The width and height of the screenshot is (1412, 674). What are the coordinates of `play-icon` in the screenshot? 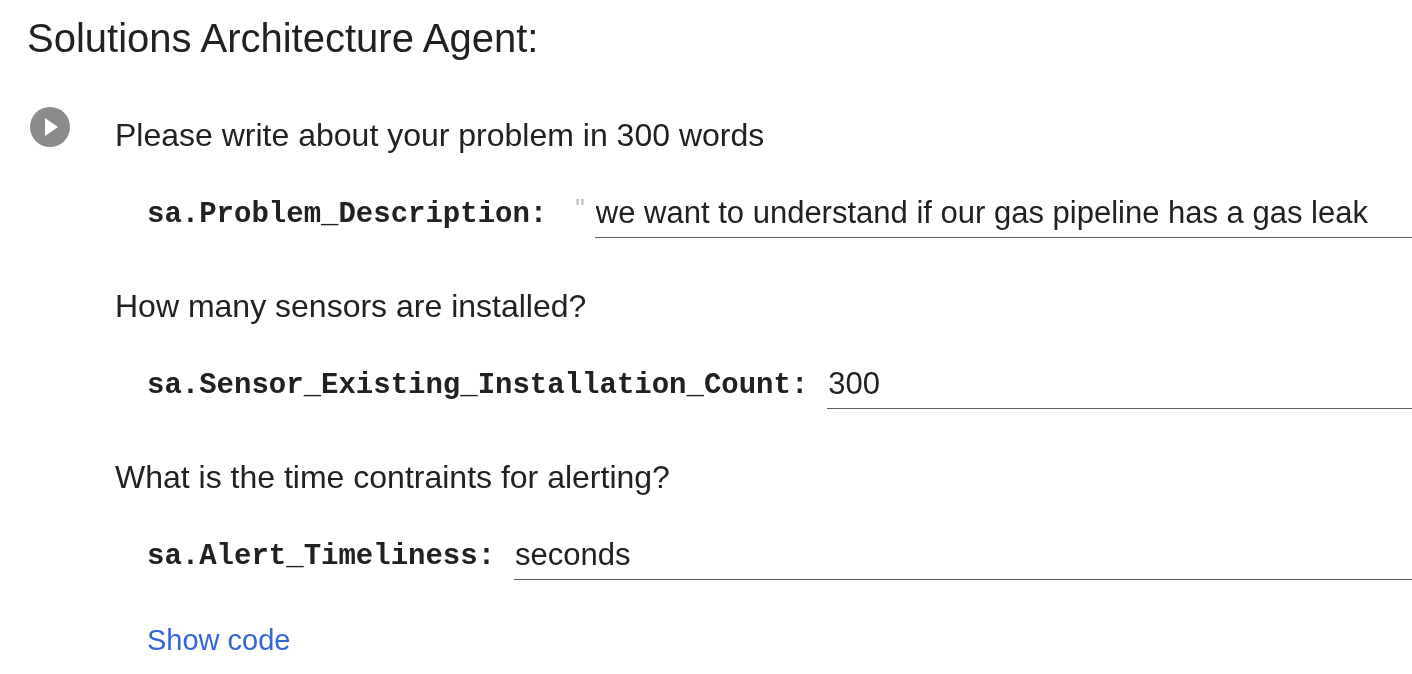 It's located at (50, 127).